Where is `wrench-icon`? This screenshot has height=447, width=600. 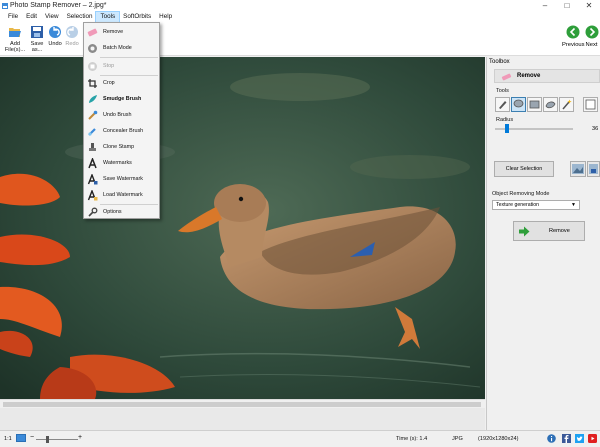 wrench-icon is located at coordinates (93, 212).